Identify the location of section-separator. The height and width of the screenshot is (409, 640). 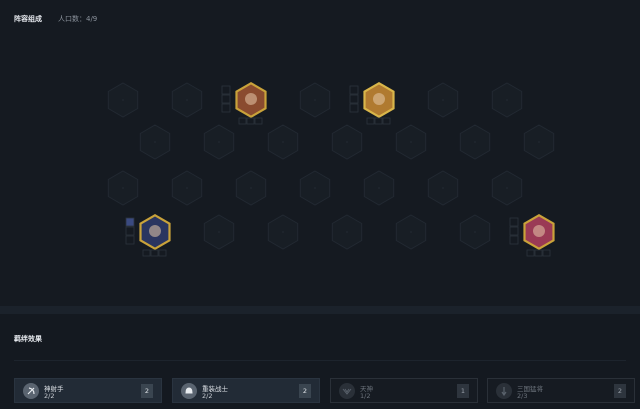
(320, 310).